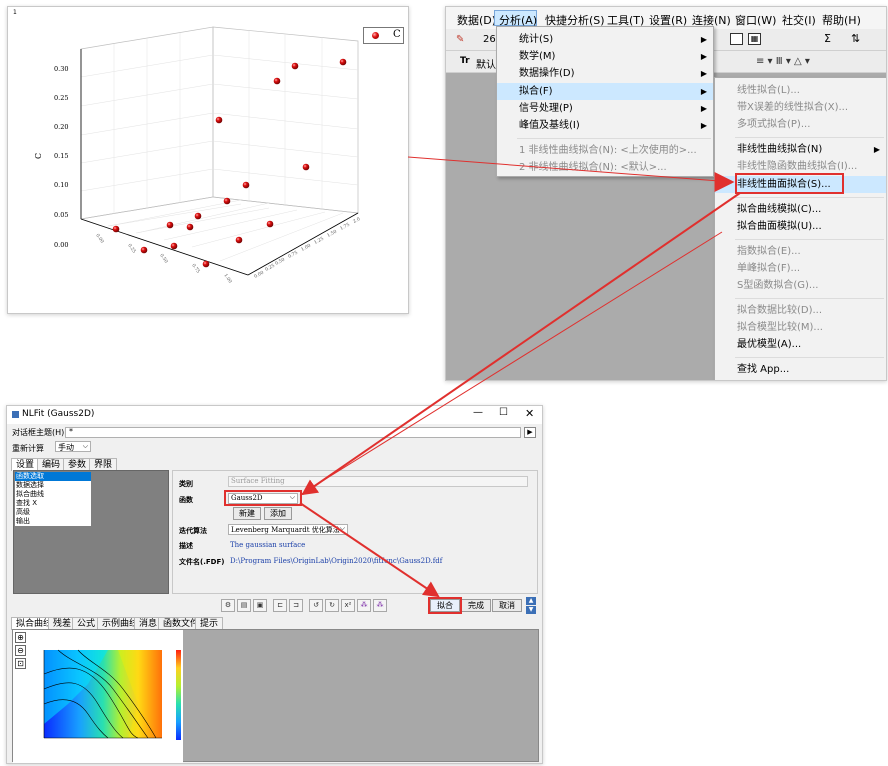 The width and height of the screenshot is (888, 766). What do you see at coordinates (178, 695) in the screenshot?
I see `color-scale` at bounding box center [178, 695].